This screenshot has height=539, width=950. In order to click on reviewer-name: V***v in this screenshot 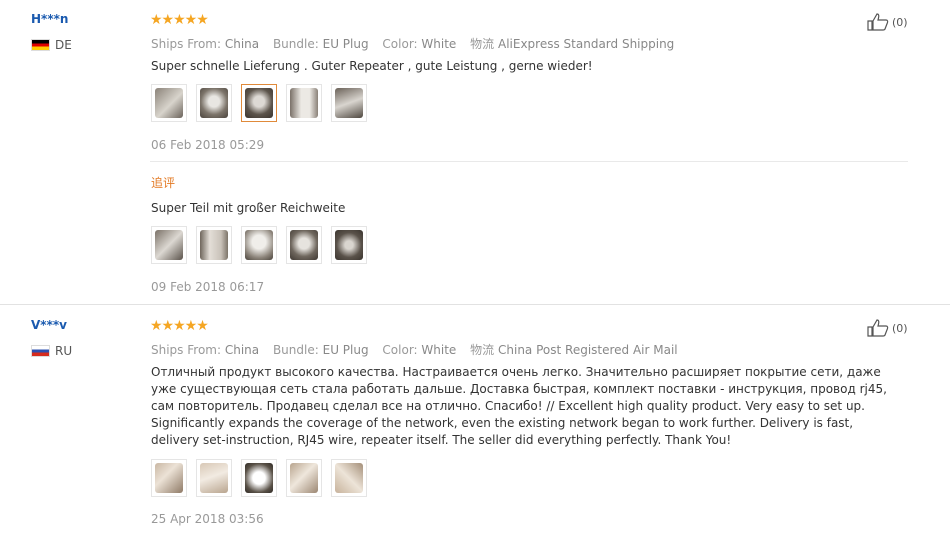, I will do `click(49, 325)`.